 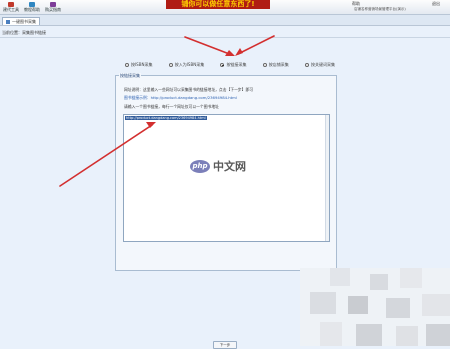 What do you see at coordinates (225, 20) in the screenshot?
I see `tab-bar: 一键图书采集` at bounding box center [225, 20].